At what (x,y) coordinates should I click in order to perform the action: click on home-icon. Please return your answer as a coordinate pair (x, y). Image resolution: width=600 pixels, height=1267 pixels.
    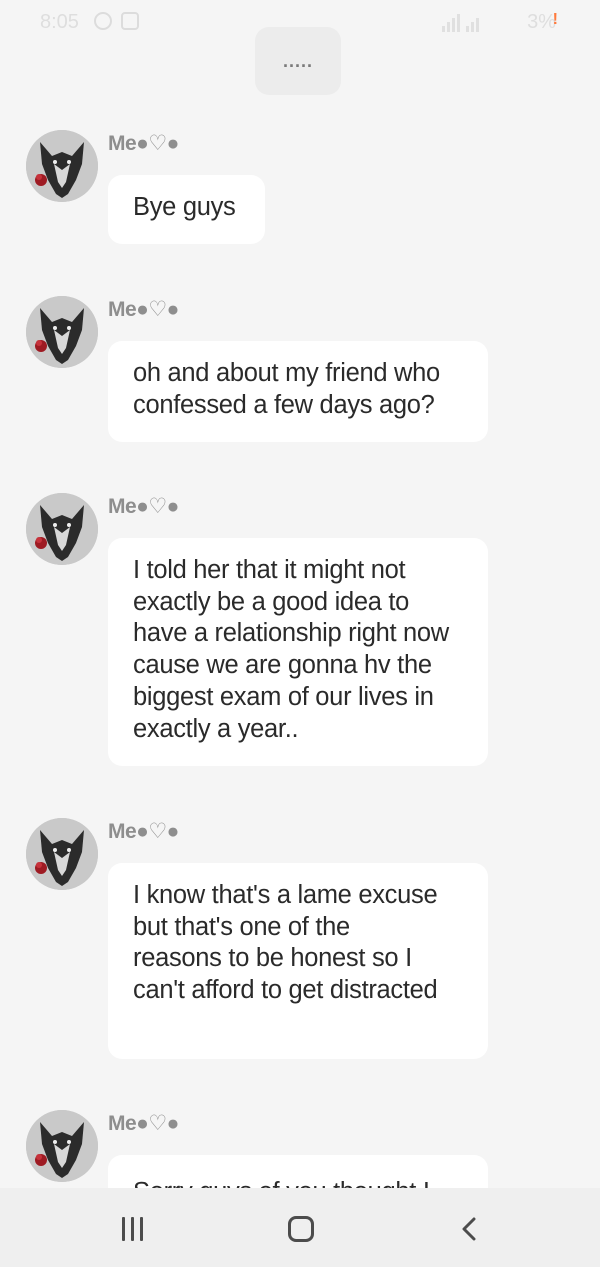
    Looking at the image, I should click on (301, 1229).